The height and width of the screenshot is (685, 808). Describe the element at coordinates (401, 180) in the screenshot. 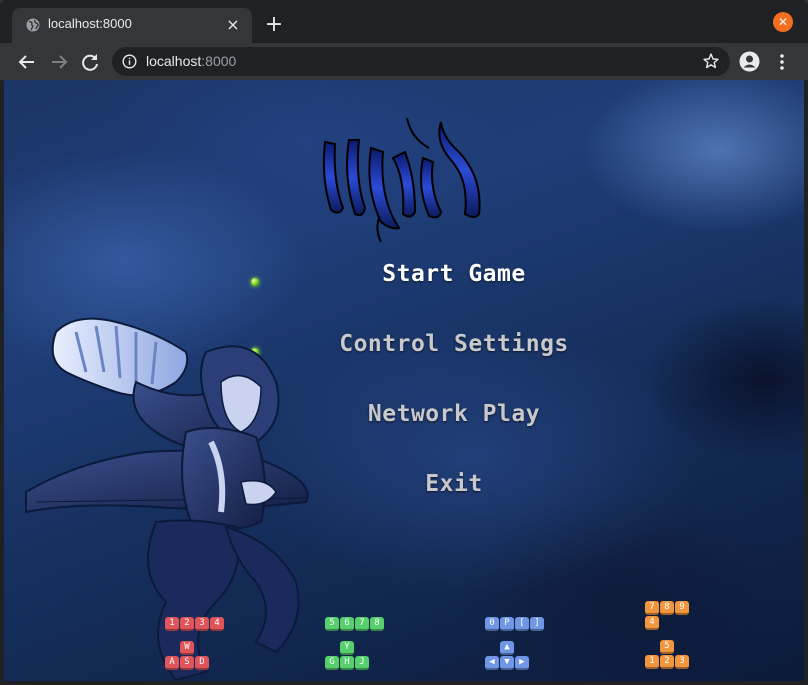

I see `game-logo` at that location.